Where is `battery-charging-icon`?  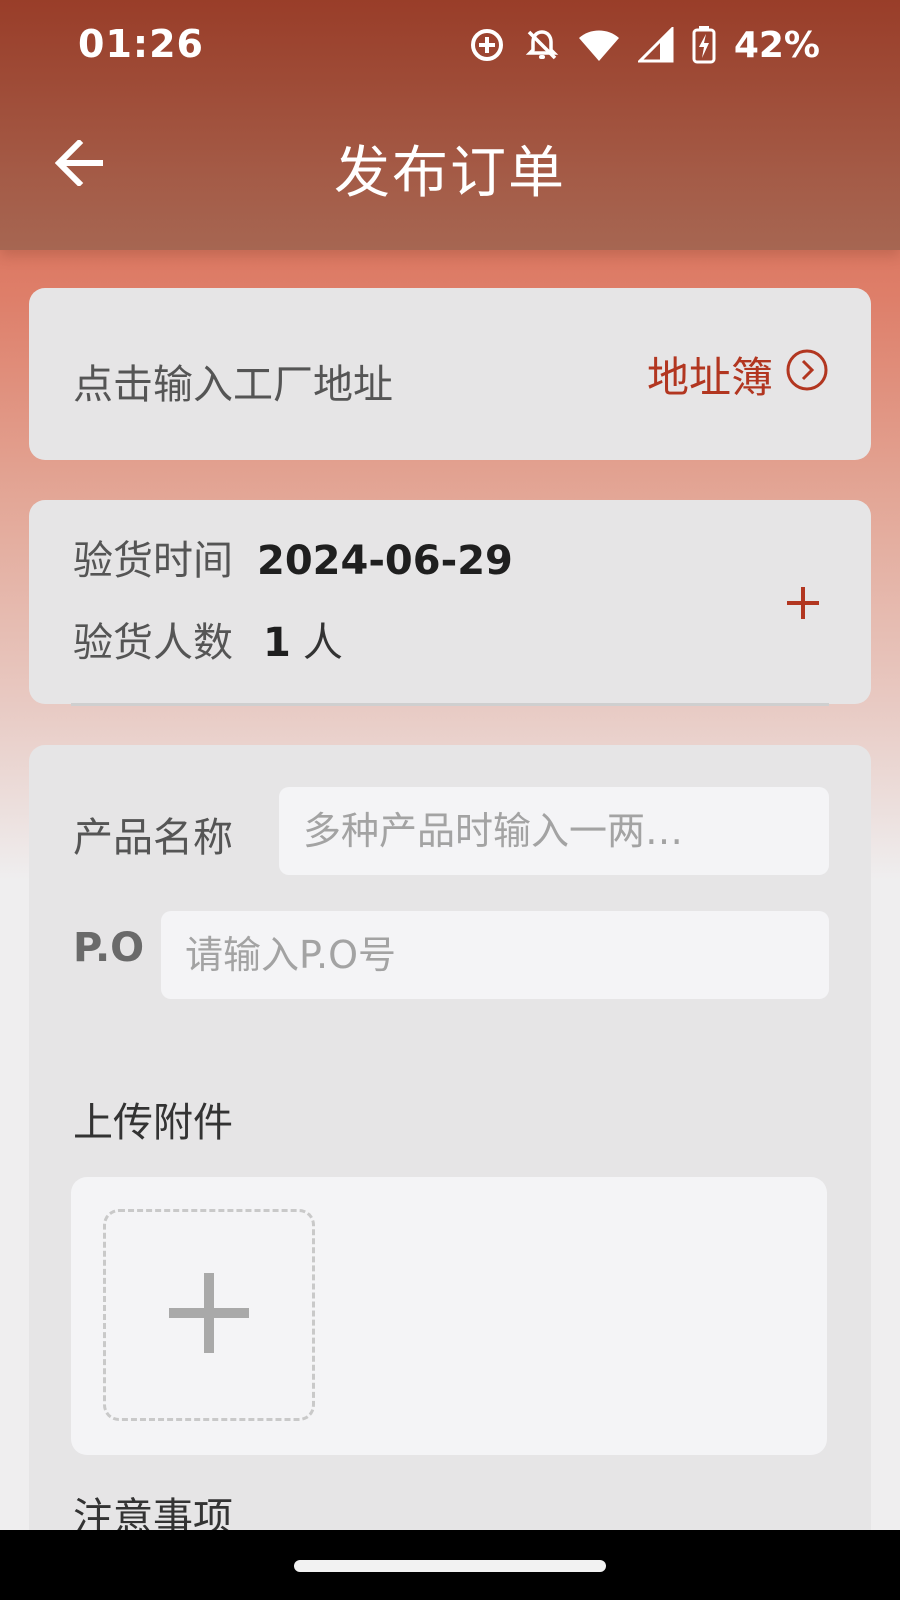
battery-charging-icon is located at coordinates (704, 45).